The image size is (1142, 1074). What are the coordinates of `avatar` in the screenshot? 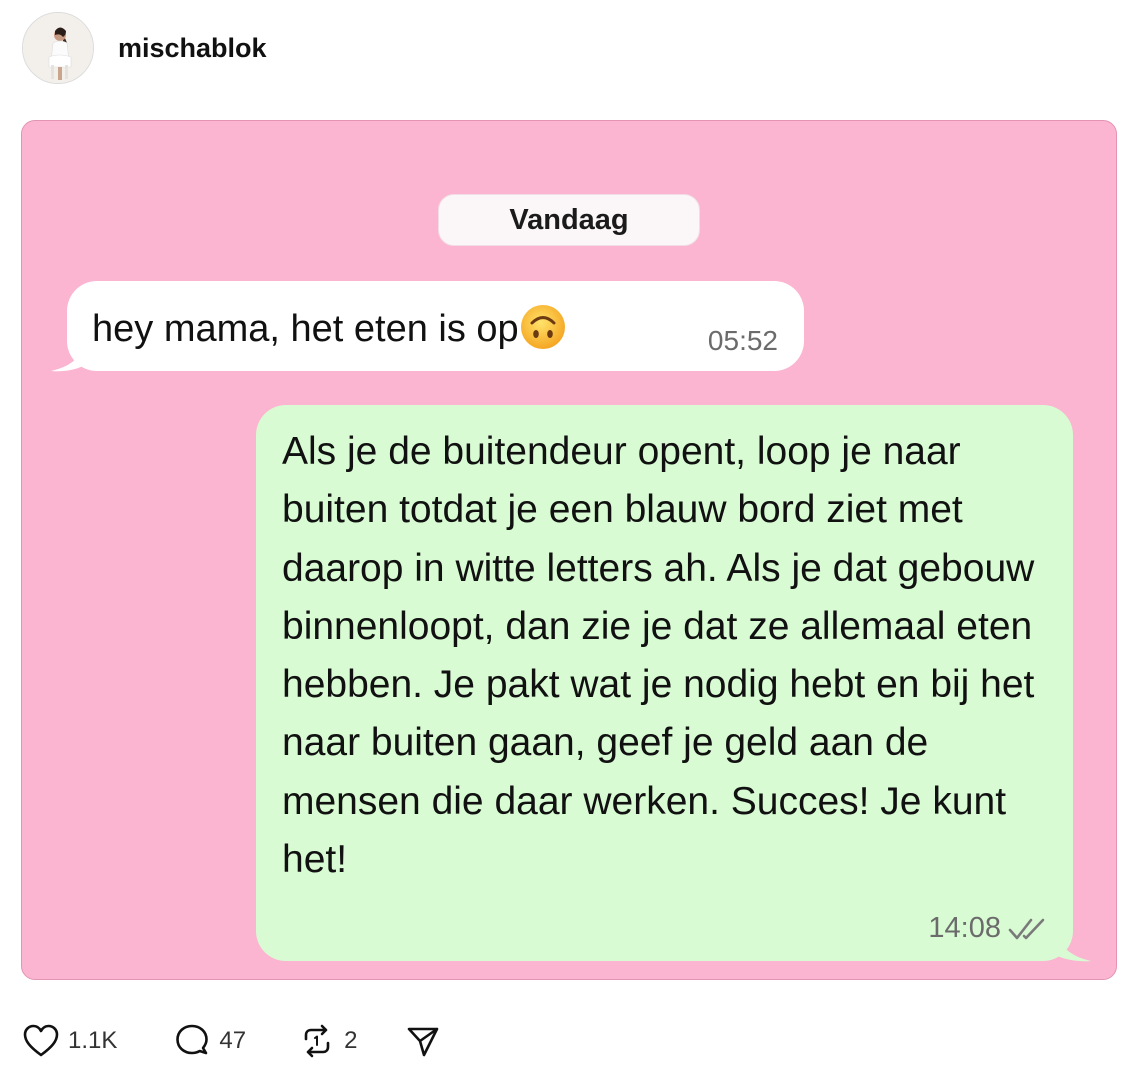 It's located at (58, 48).